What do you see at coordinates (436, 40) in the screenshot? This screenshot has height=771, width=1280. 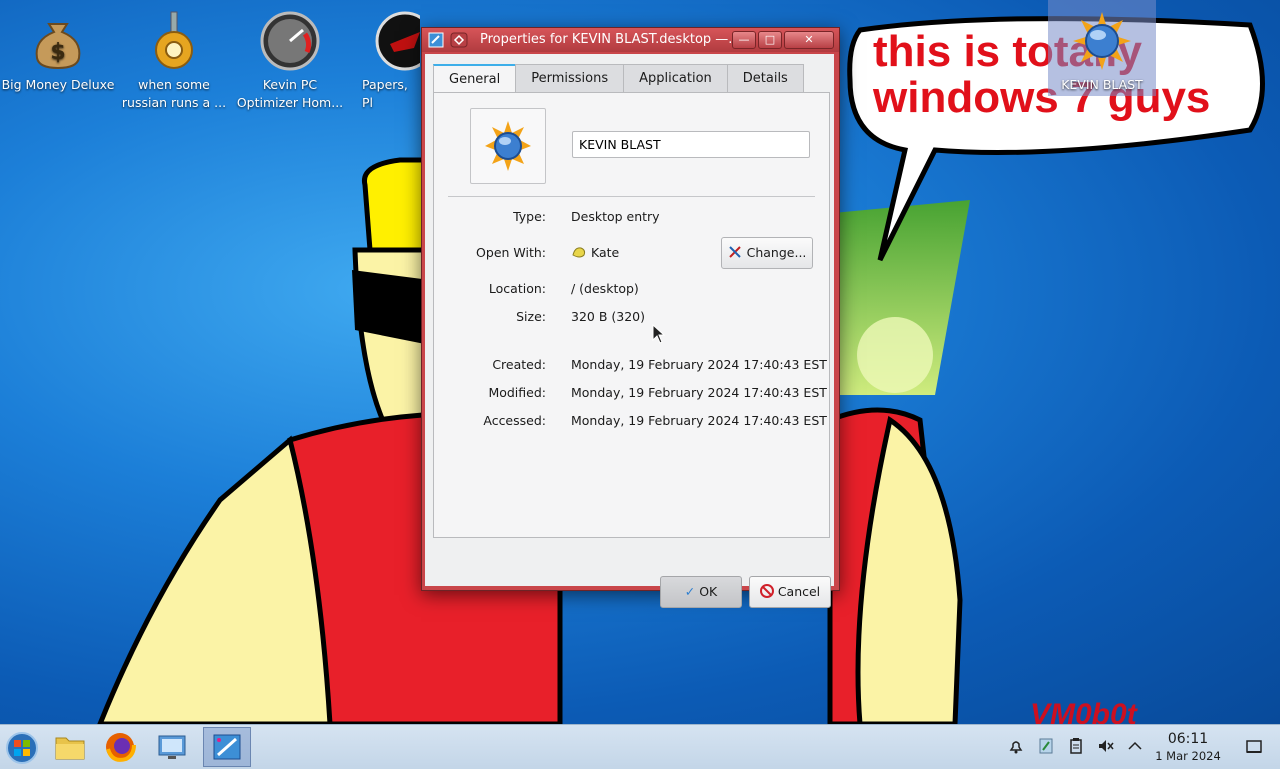 I see `window-menu-icon` at bounding box center [436, 40].